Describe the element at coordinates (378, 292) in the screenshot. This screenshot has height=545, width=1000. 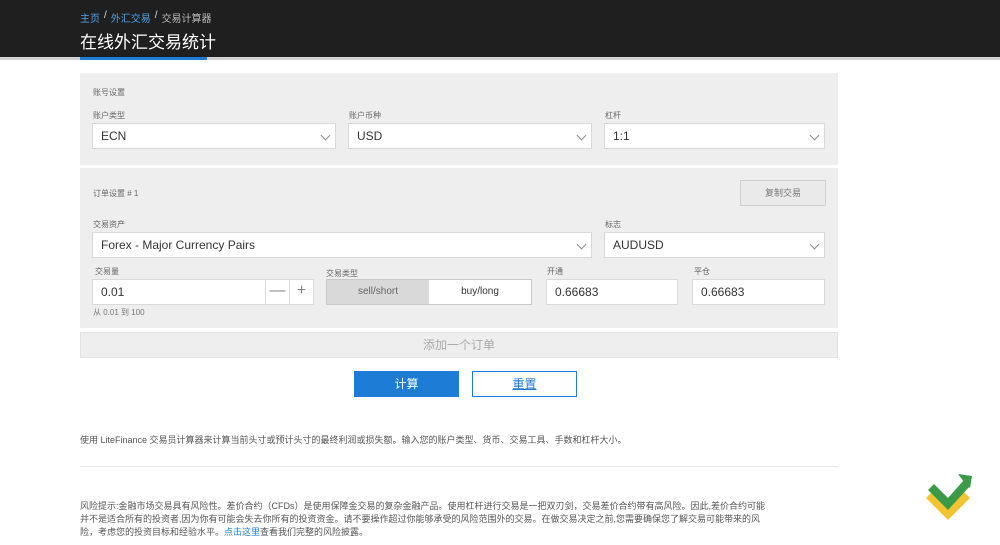
I see `sell-short-option: sell/short` at that location.